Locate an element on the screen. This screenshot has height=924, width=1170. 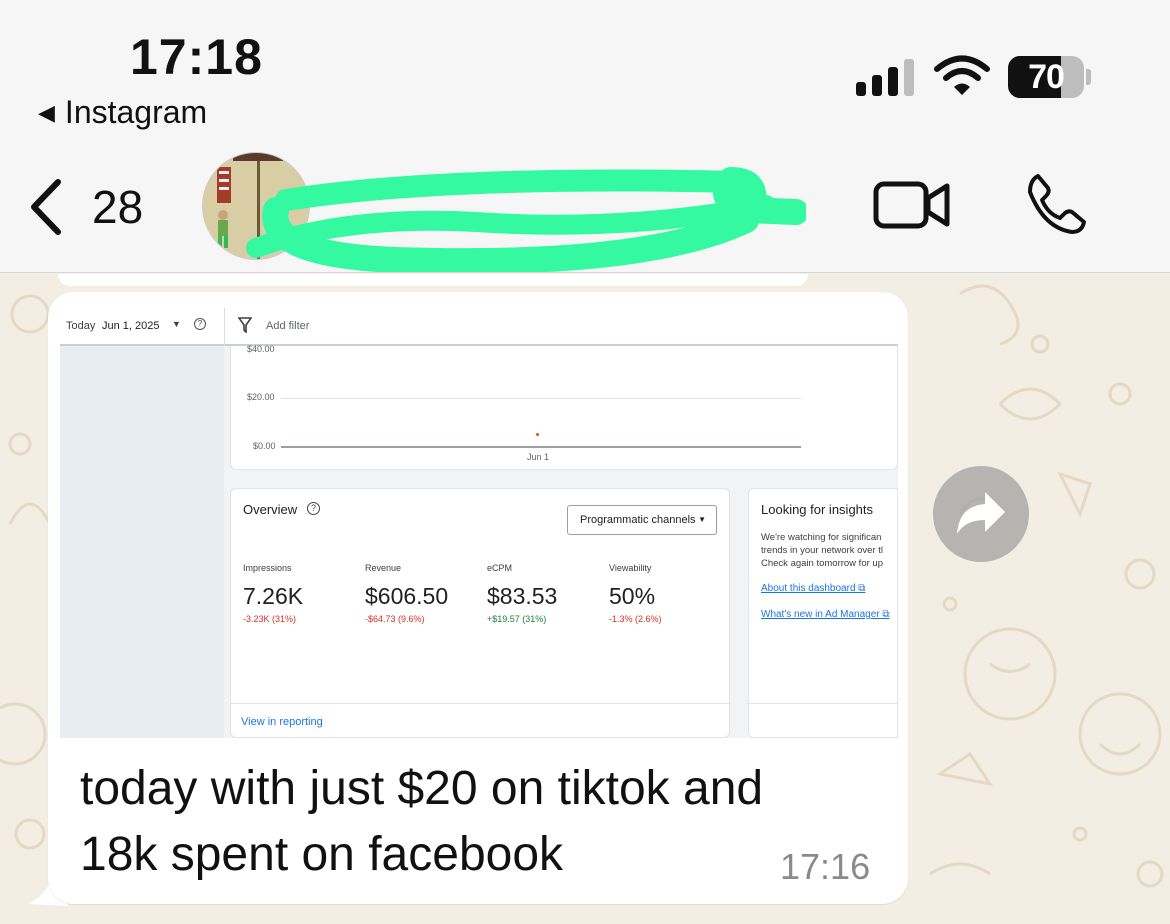
about-dashboard-link: About this dashboard ⧉ is located at coordinates (813, 588).